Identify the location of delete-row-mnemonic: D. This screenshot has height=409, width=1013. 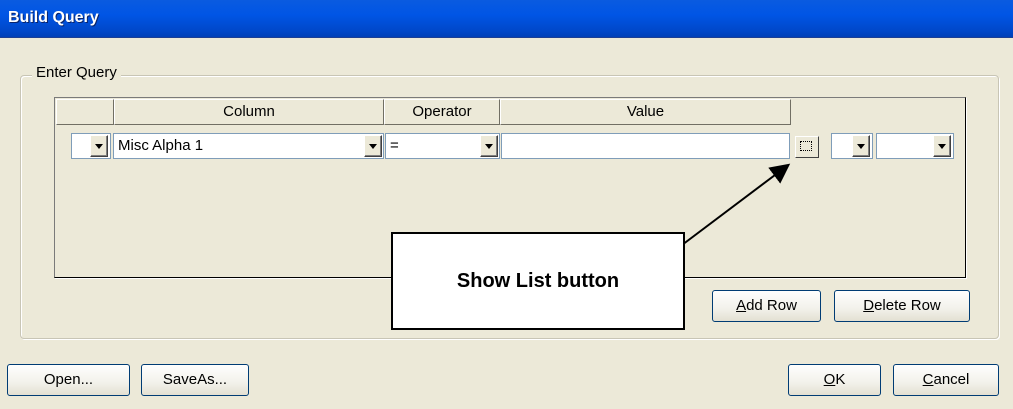
(869, 305).